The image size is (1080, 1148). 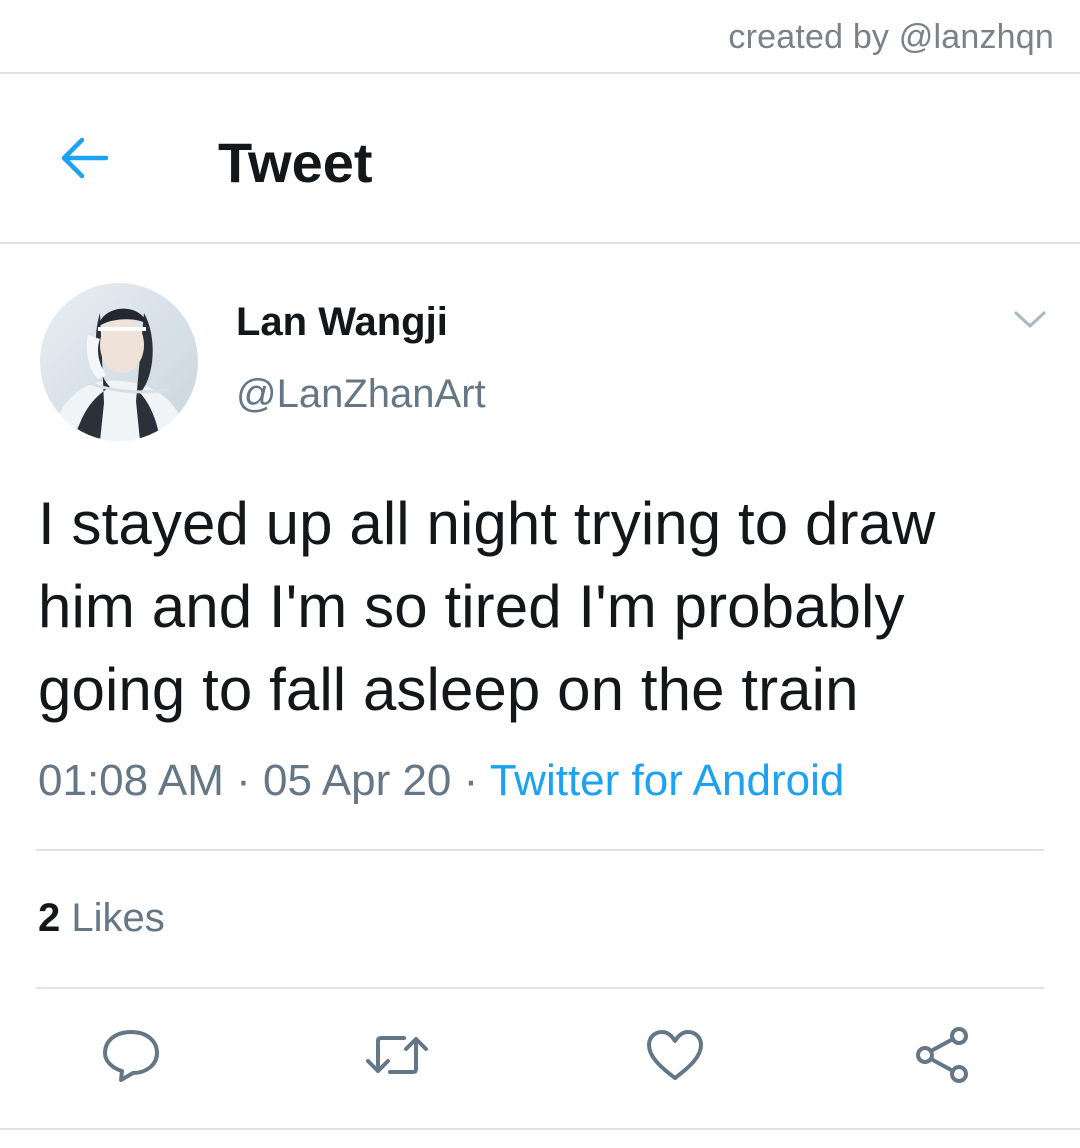 I want to click on share-icon, so click(x=943, y=1057).